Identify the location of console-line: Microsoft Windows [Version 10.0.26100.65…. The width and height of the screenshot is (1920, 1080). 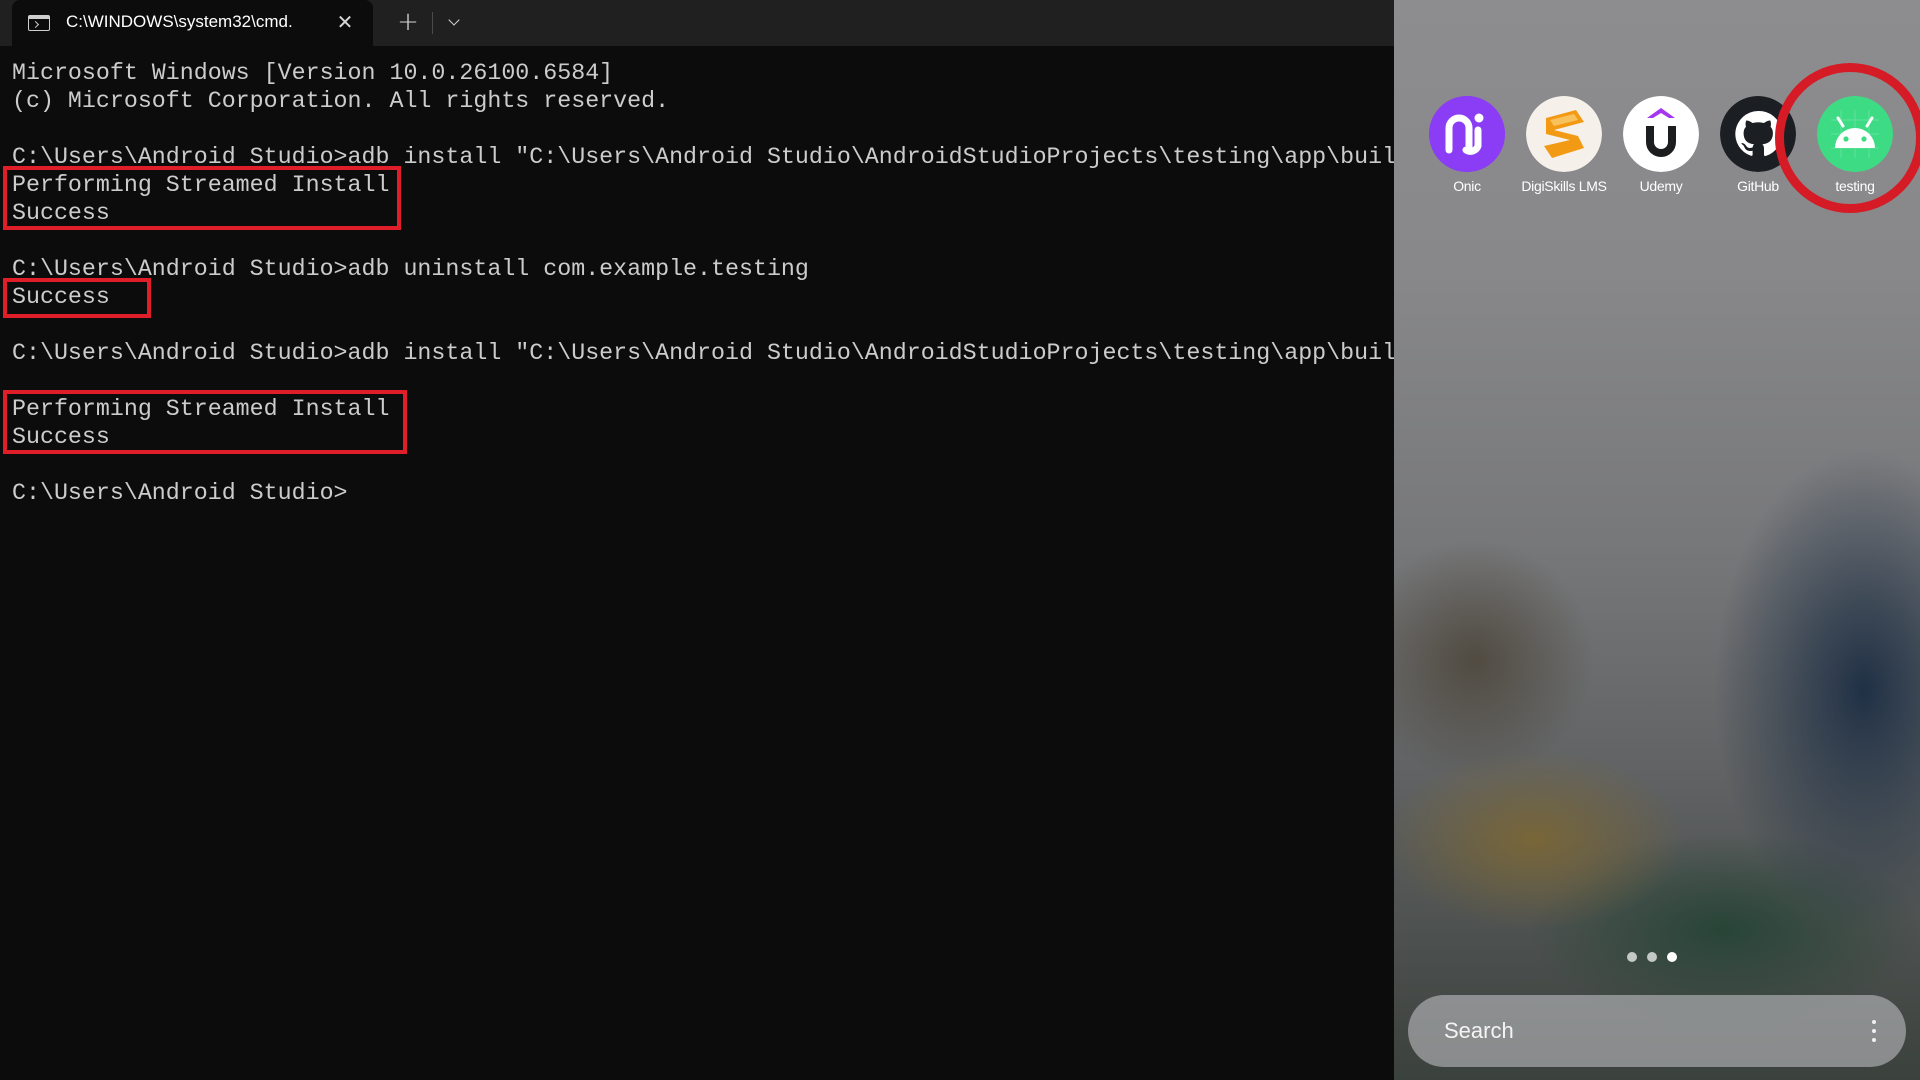
(313, 73).